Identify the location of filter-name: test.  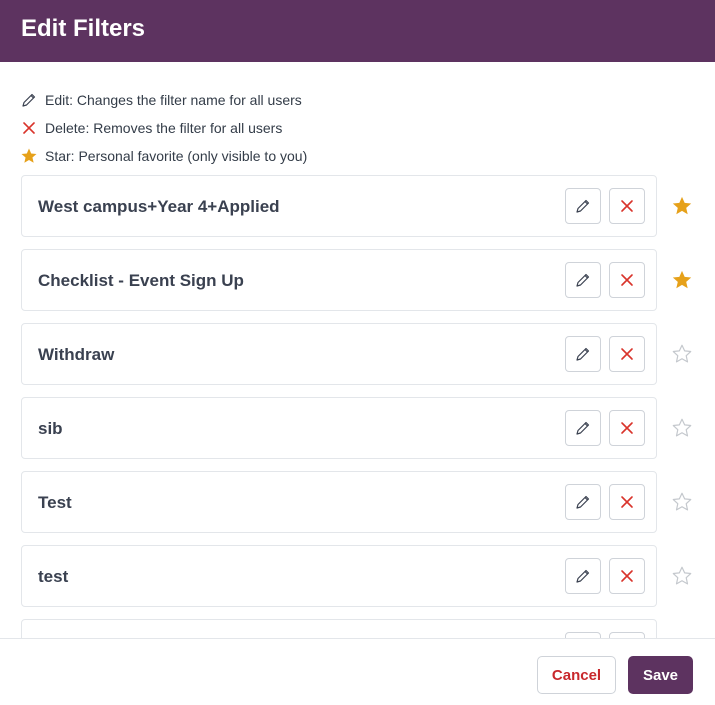
(53, 576).